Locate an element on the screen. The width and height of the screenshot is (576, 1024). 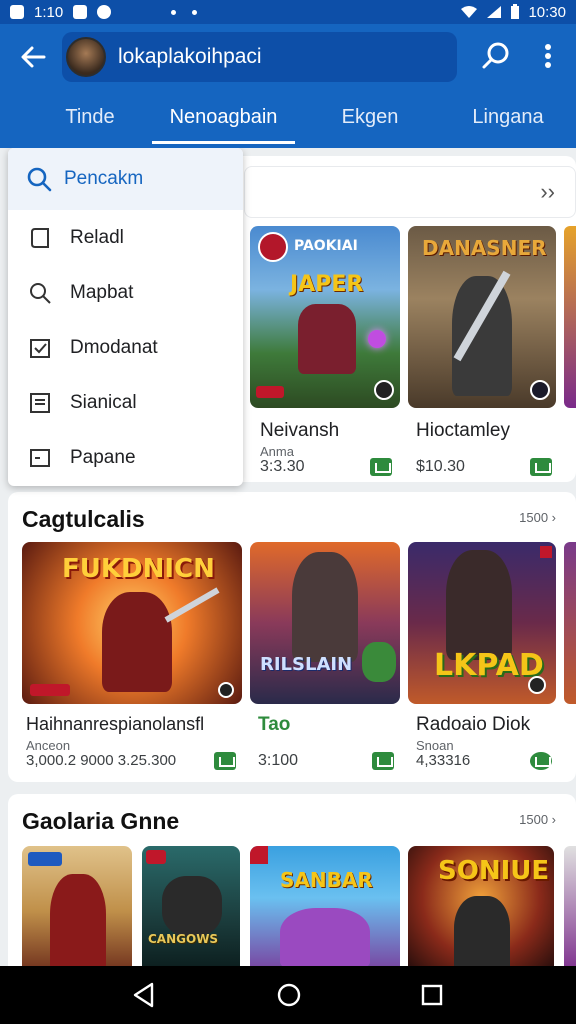
menu-search-label: Pencakm is located at coordinates (103, 179).